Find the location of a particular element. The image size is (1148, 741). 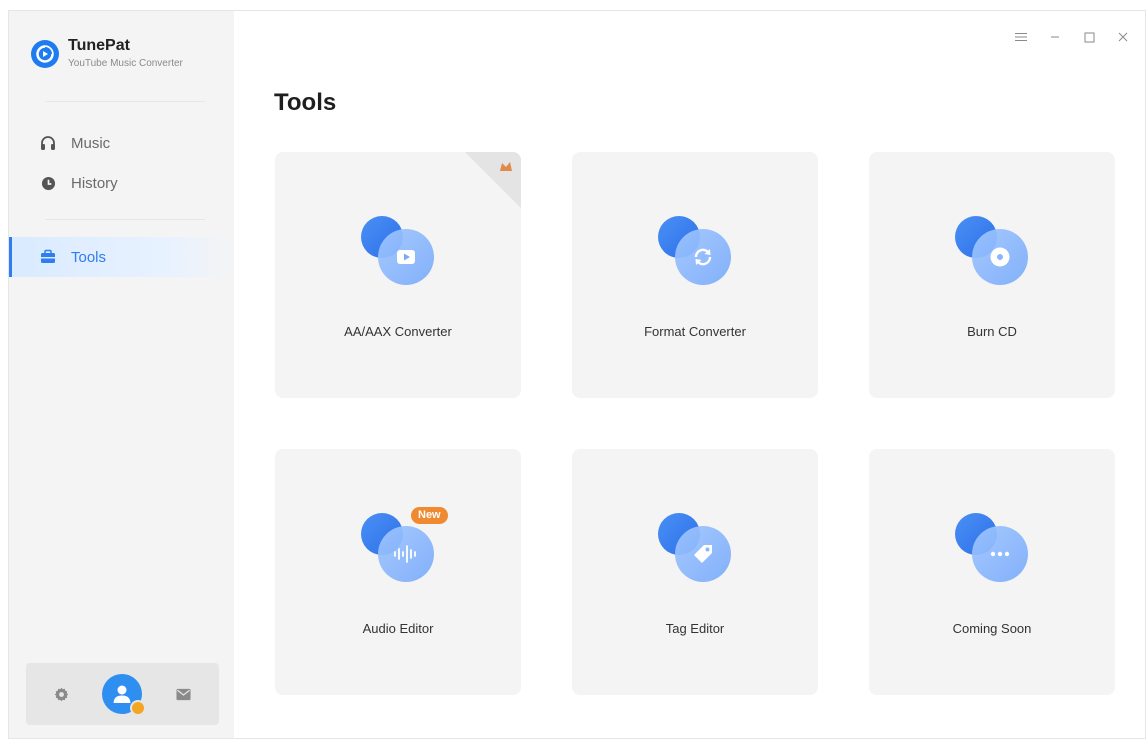

tool-card-coming-soon: Coming Soon is located at coordinates (992, 572).